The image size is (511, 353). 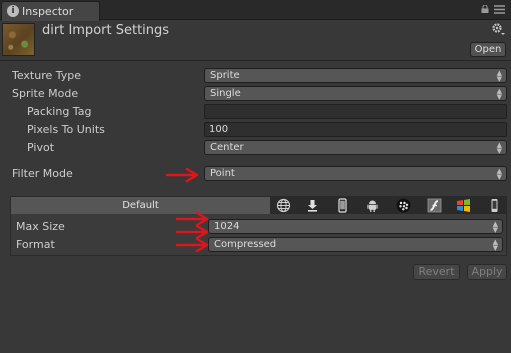 I want to click on pixels-to-units-field: 100, so click(x=355, y=129).